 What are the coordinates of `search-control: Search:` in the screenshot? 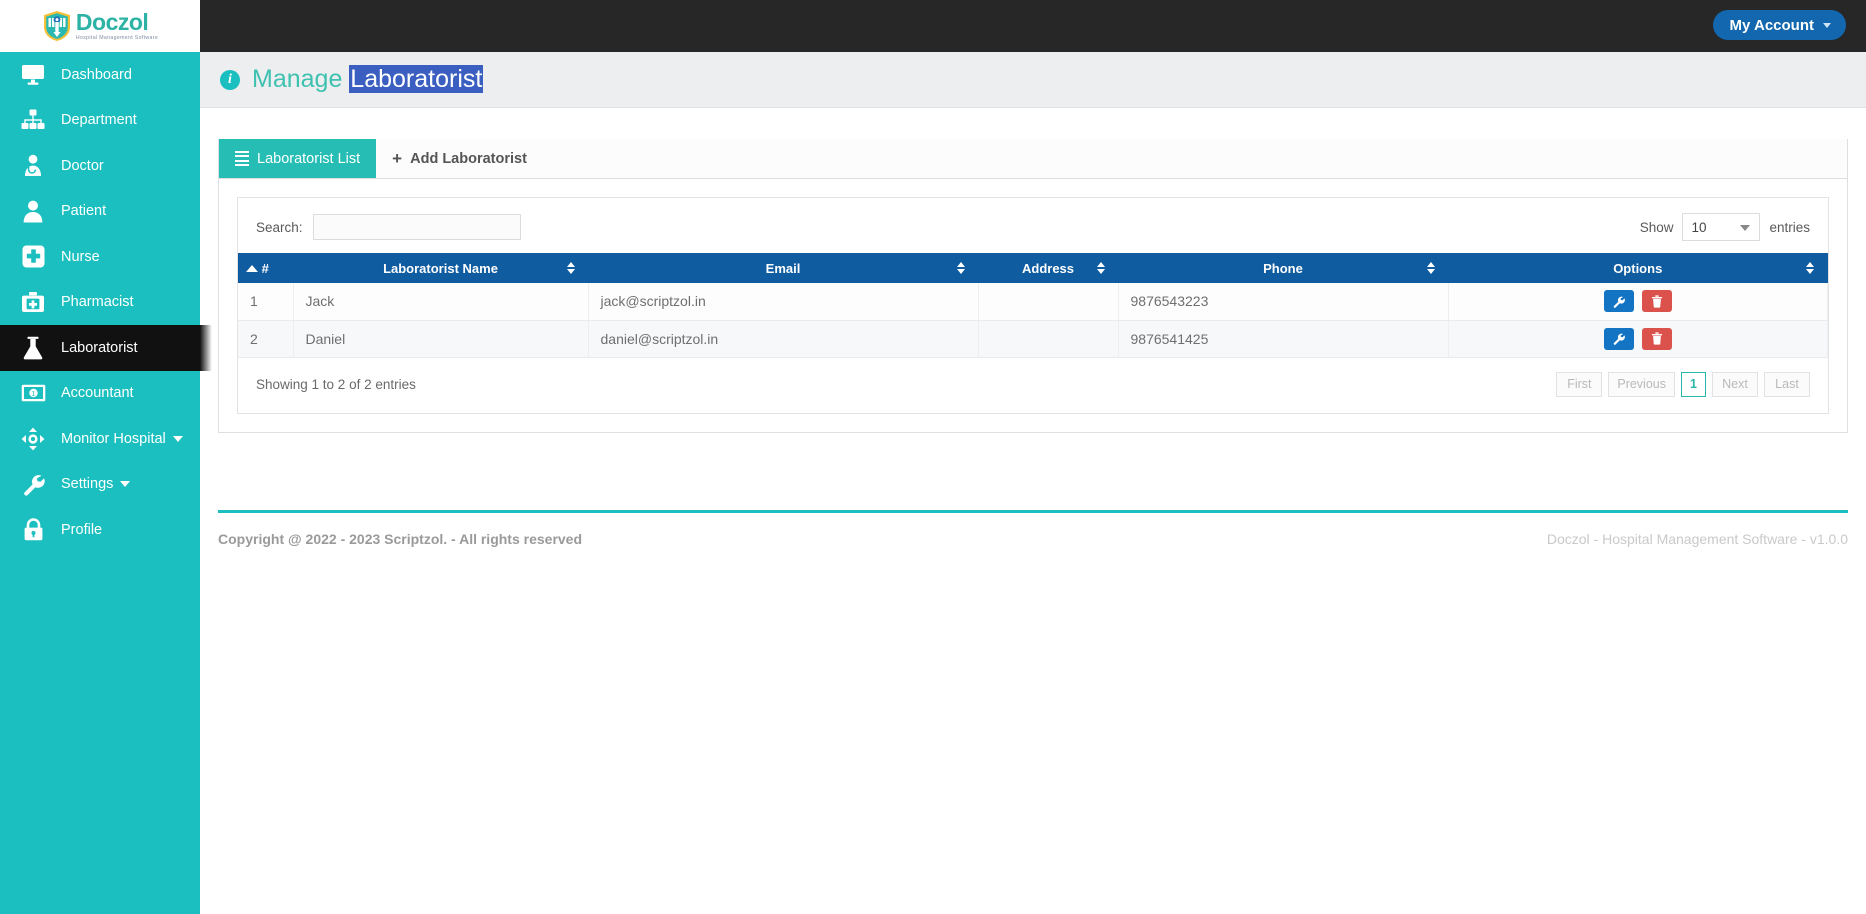 It's located at (388, 227).